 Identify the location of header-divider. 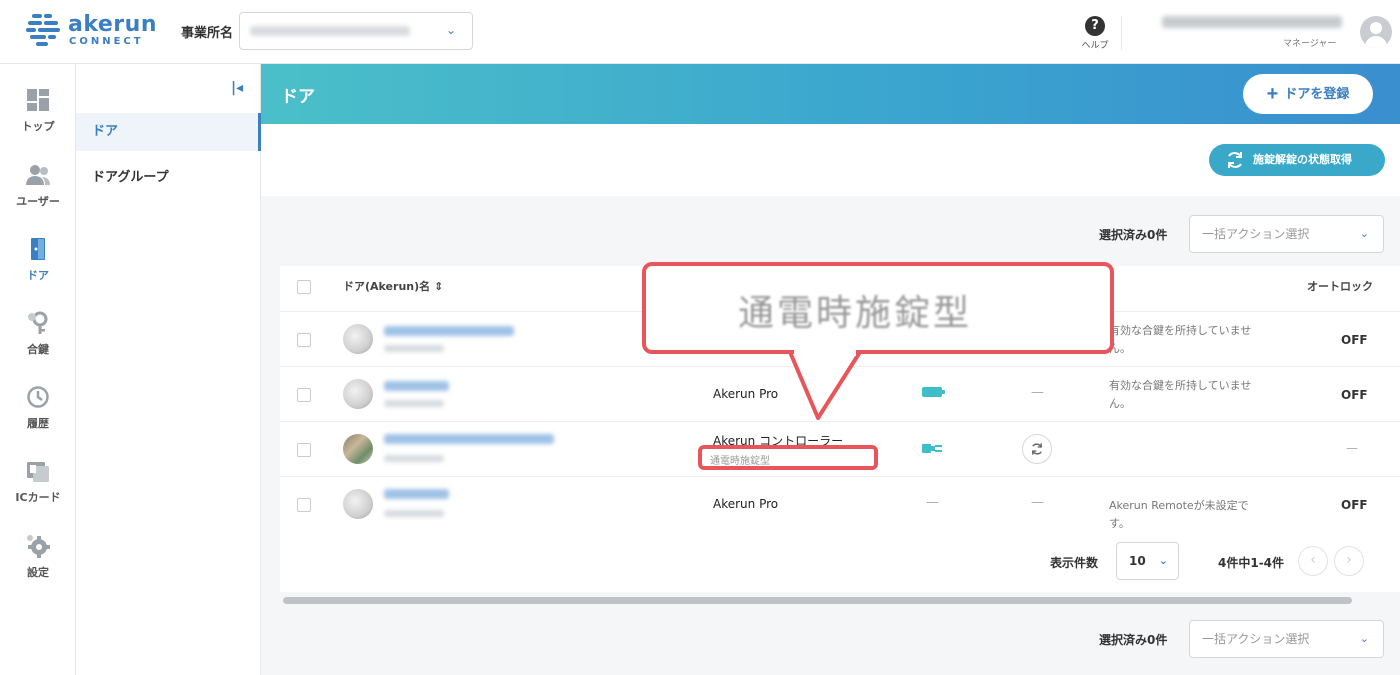
(1121, 33).